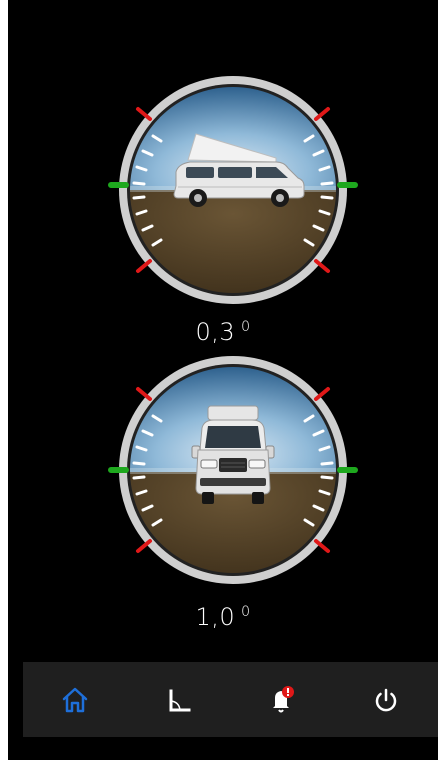 The height and width of the screenshot is (760, 446). I want to click on bottom-navigation-bar, so click(230, 699).